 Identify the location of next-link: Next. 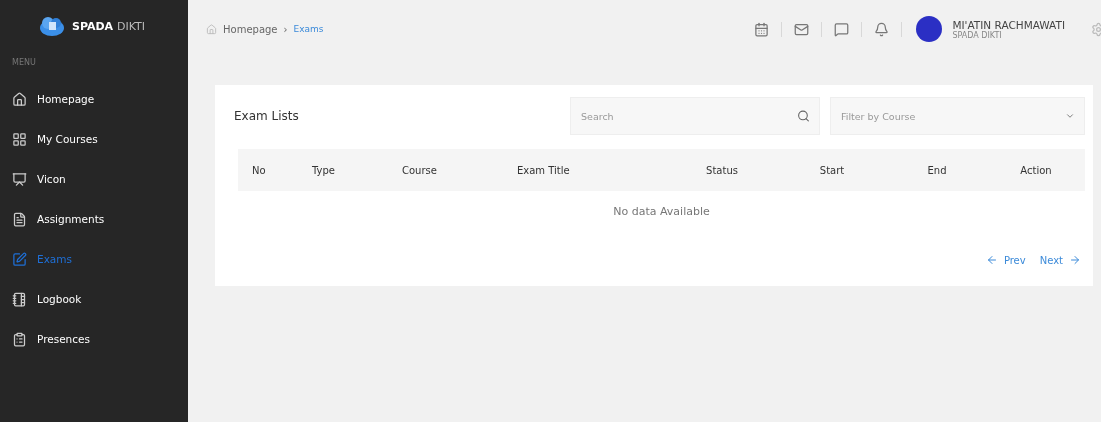
(1060, 260).